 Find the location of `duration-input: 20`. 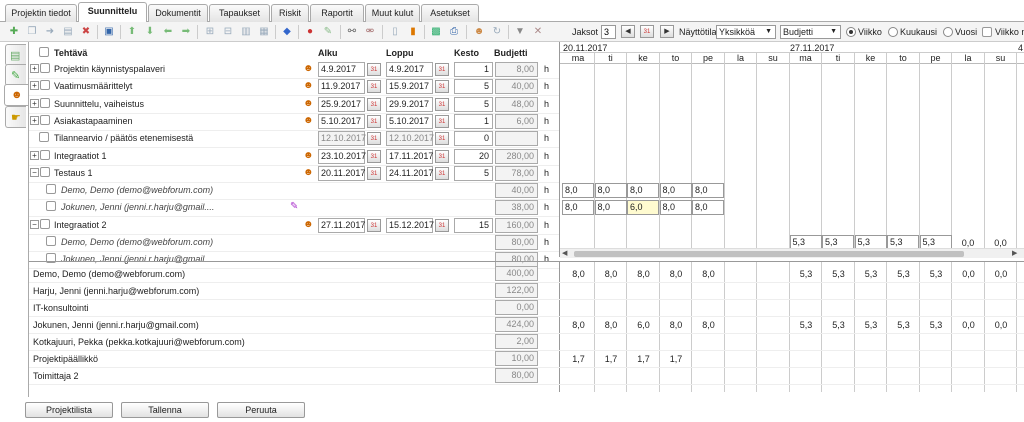

duration-input: 20 is located at coordinates (473, 156).